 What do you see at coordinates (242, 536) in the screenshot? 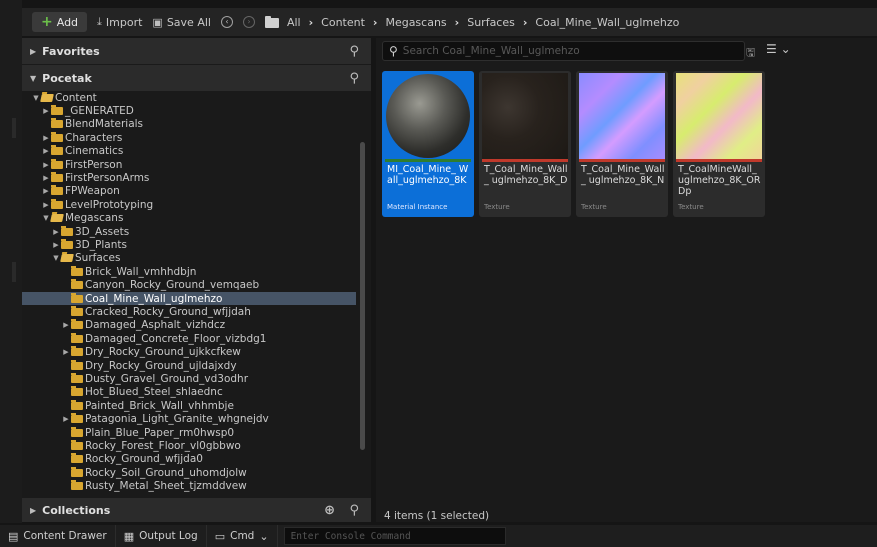
I see `cmd-dropdown: ▭ Cmd ⌄` at bounding box center [242, 536].